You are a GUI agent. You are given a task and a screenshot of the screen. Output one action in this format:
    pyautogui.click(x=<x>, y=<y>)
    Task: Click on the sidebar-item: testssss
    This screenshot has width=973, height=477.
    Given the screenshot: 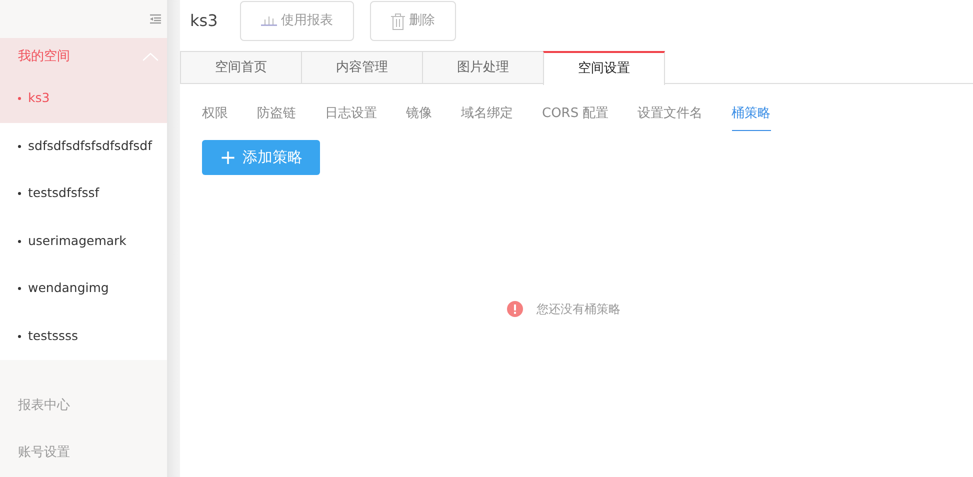 What is the action you would take?
    pyautogui.click(x=83, y=336)
    